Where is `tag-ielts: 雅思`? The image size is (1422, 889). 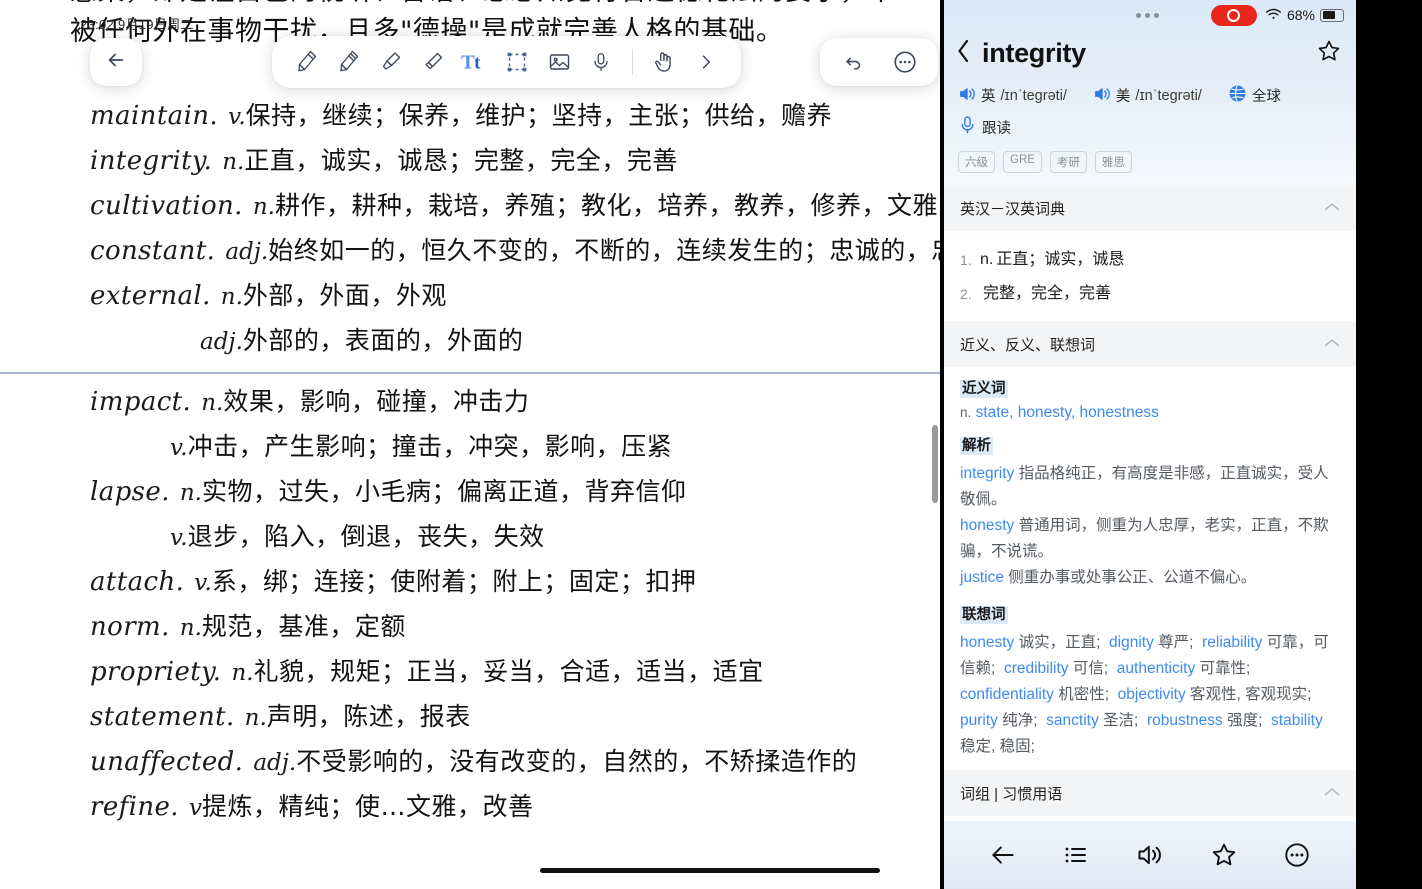
tag-ielts: 雅思 is located at coordinates (1113, 162).